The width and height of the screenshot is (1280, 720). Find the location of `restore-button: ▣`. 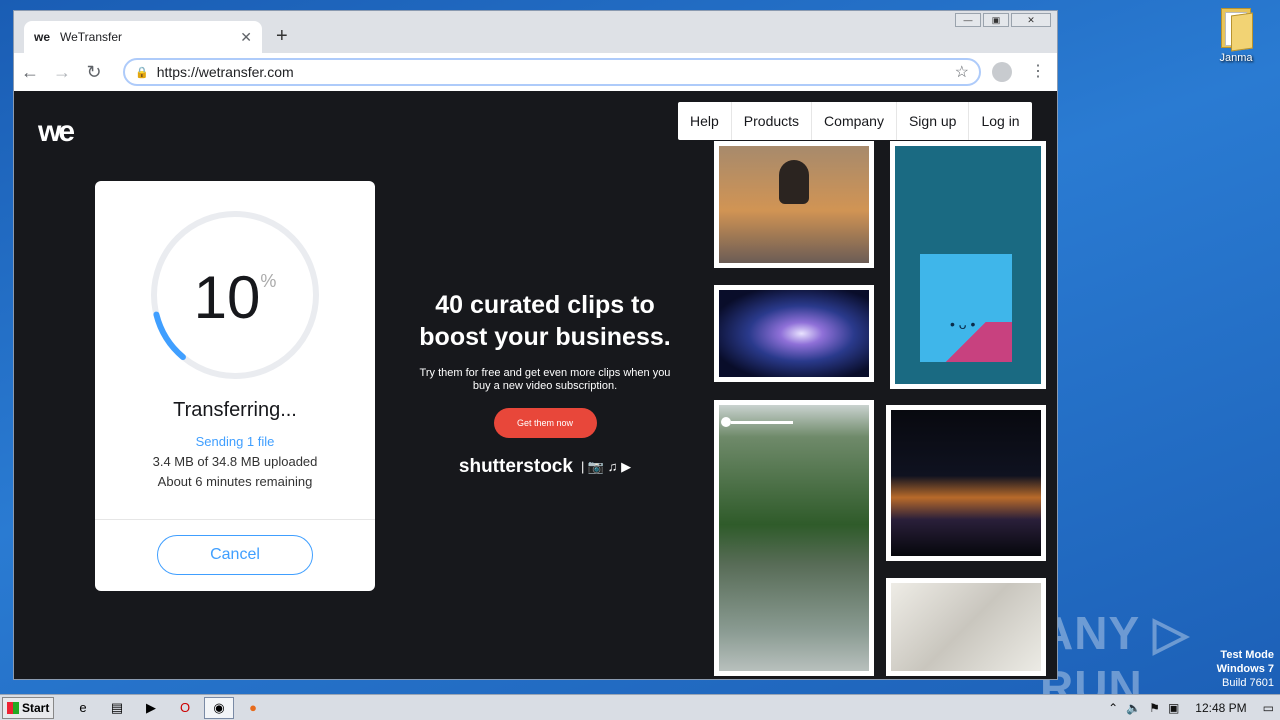

restore-button: ▣ is located at coordinates (996, 20).